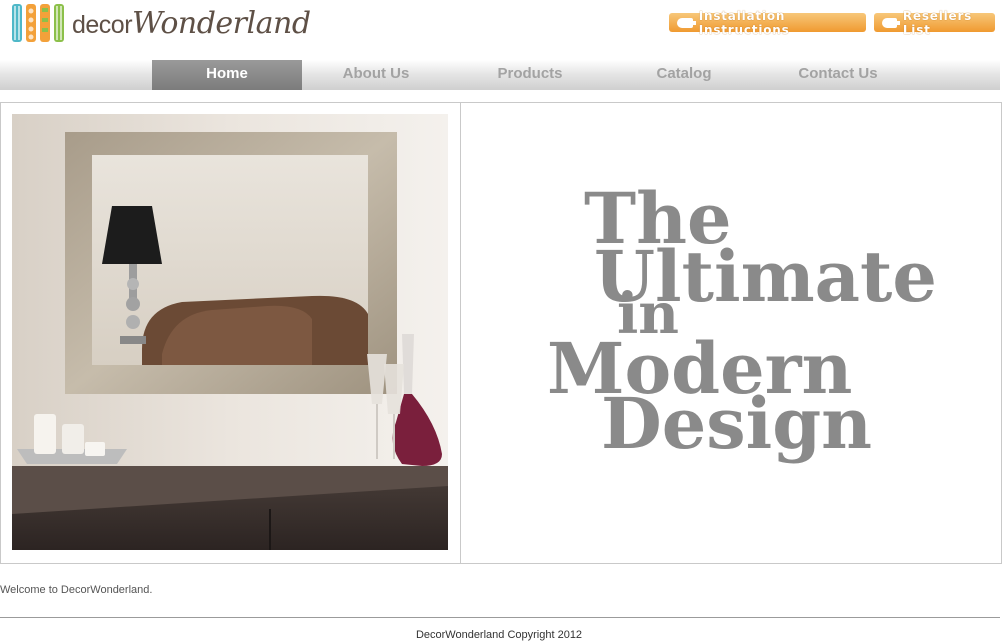 The height and width of the screenshot is (641, 1002). I want to click on resellers-list-button: Resellers List, so click(934, 23).